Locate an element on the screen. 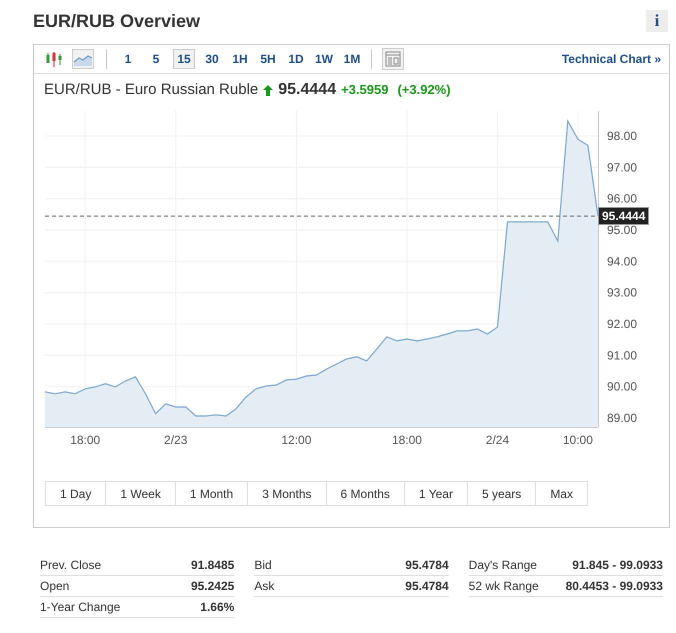 This screenshot has width=676, height=633. range-button: 1 Month is located at coordinates (212, 493).